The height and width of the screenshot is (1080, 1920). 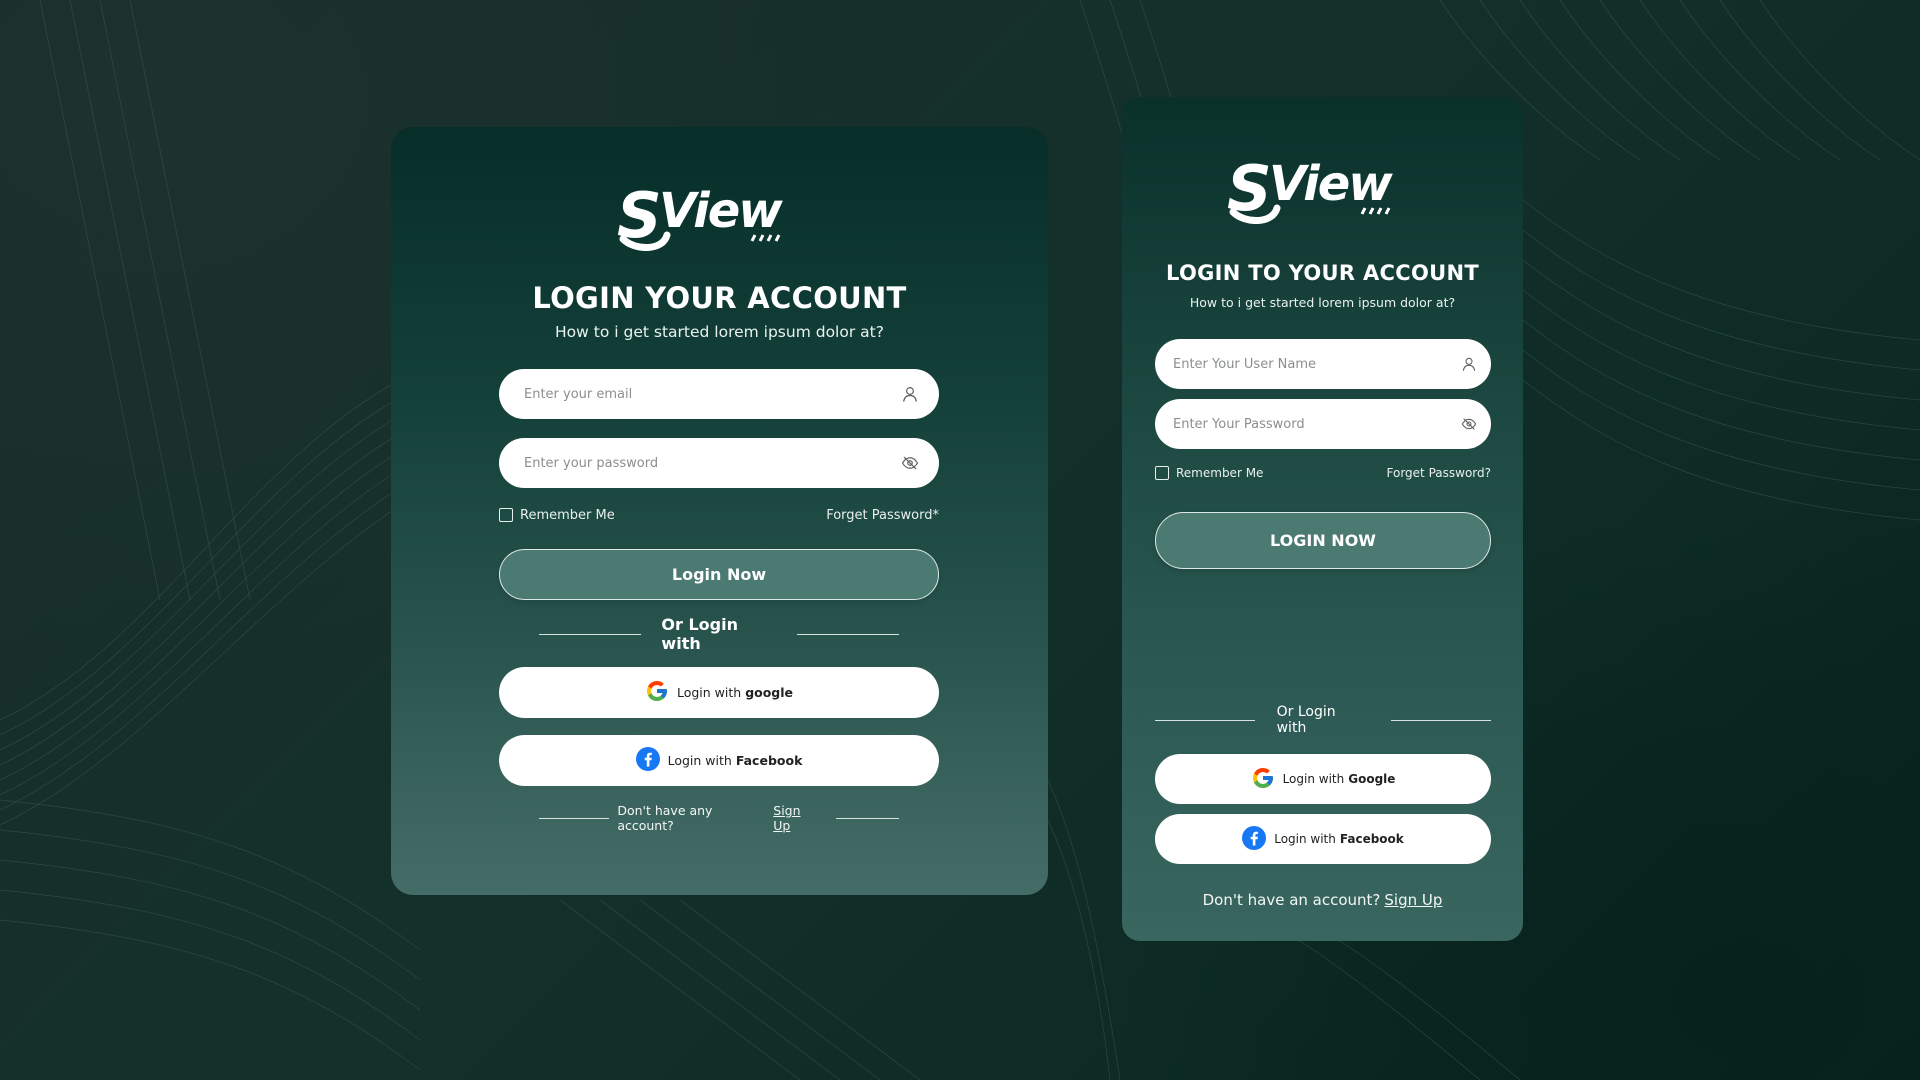 I want to click on login-button: LOGIN NOW, so click(x=1323, y=540).